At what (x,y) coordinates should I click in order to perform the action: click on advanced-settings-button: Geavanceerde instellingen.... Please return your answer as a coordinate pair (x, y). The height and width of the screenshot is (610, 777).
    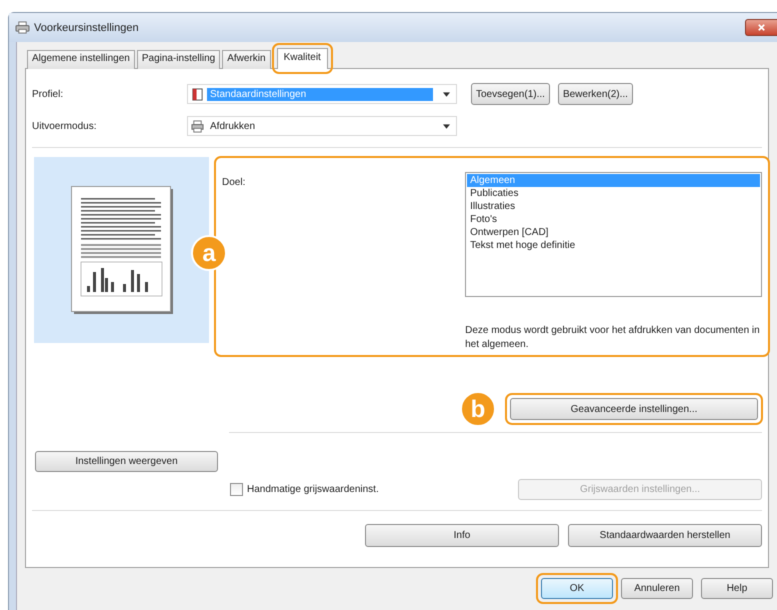
    Looking at the image, I should click on (634, 409).